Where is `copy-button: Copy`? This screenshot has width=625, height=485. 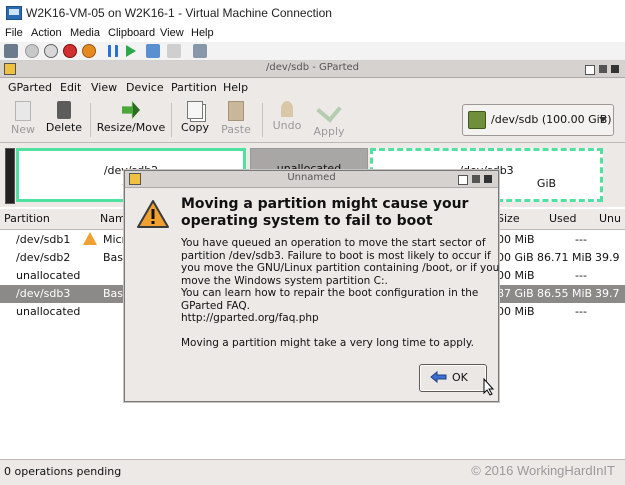 copy-button: Copy is located at coordinates (195, 117).